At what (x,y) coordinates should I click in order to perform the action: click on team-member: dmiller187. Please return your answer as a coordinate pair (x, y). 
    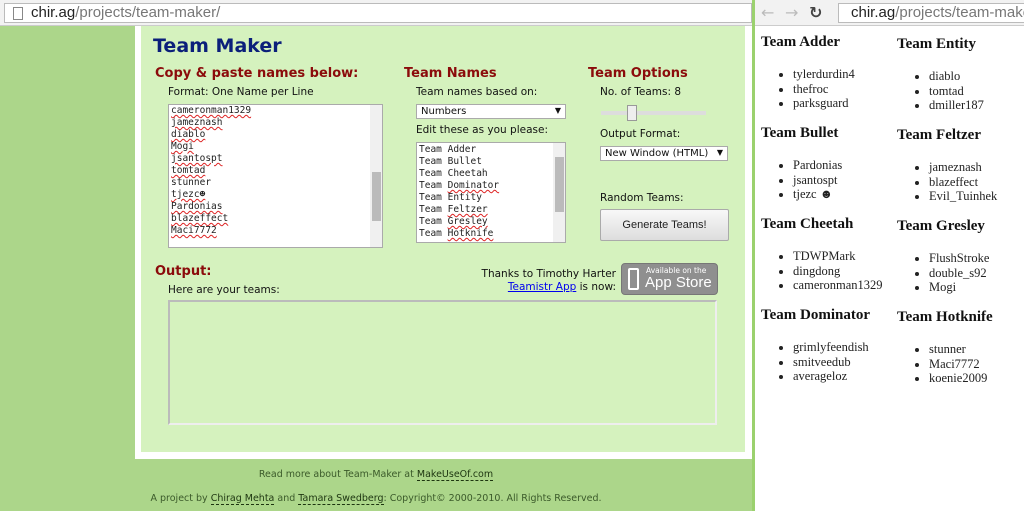
    Looking at the image, I should click on (956, 105).